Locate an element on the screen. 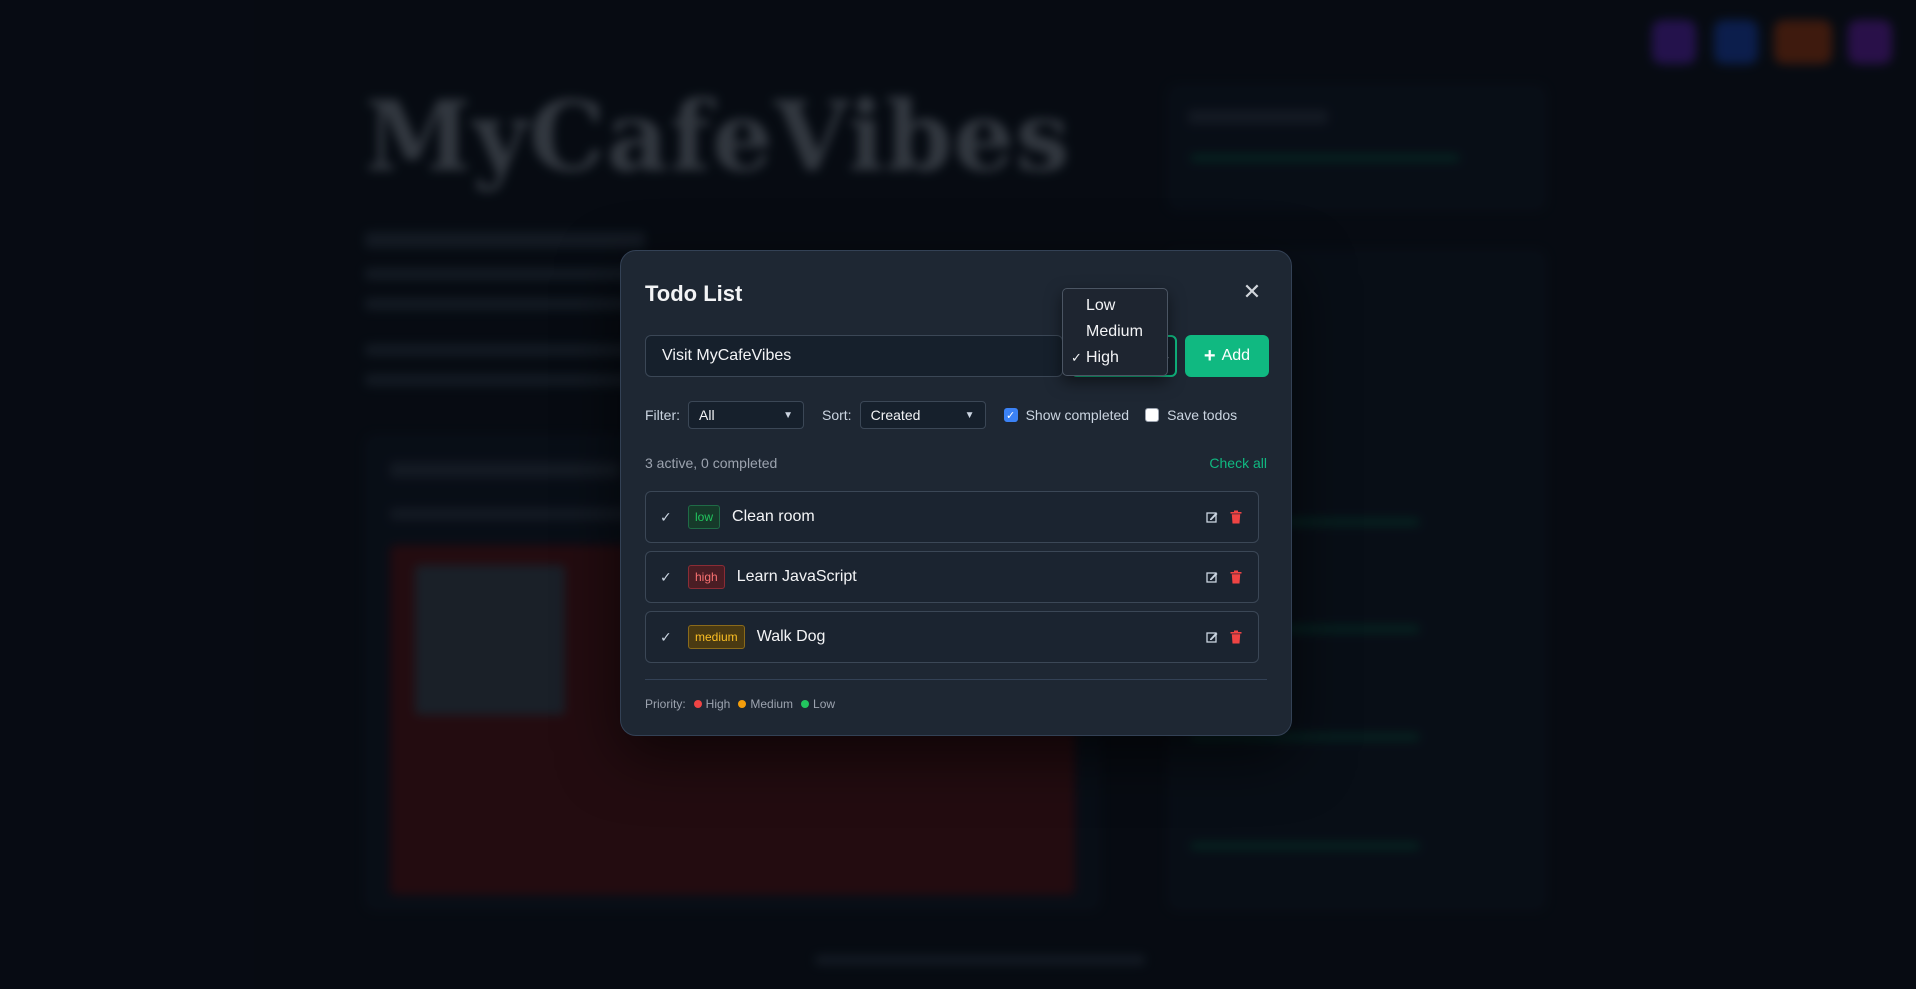 This screenshot has height=989, width=1916. priority-badge: medium is located at coordinates (716, 637).